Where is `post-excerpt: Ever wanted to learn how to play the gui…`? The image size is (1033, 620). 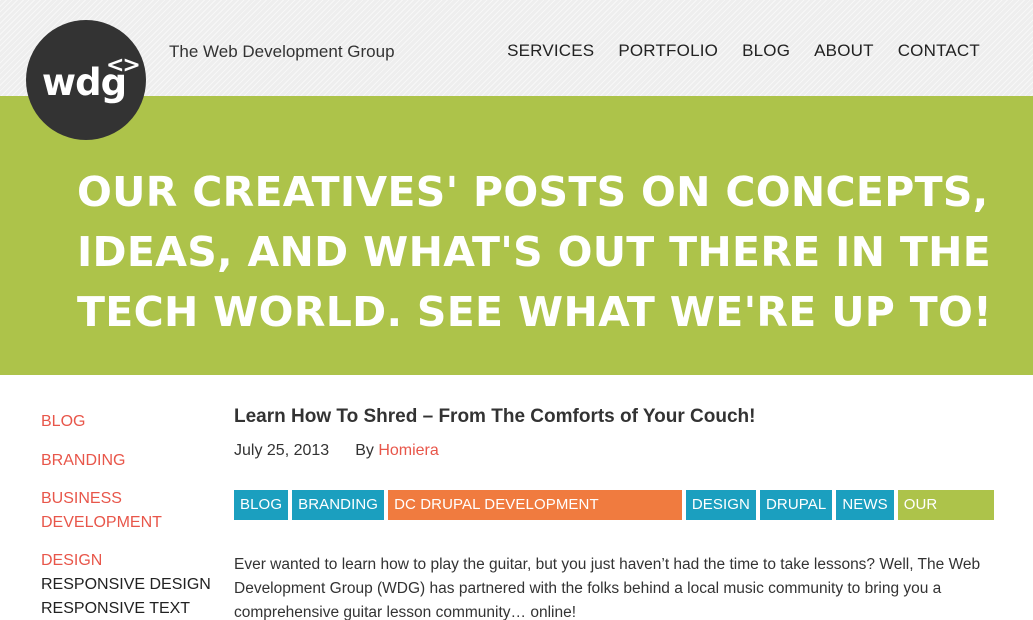 post-excerpt: Ever wanted to learn how to play the gui… is located at coordinates (607, 588).